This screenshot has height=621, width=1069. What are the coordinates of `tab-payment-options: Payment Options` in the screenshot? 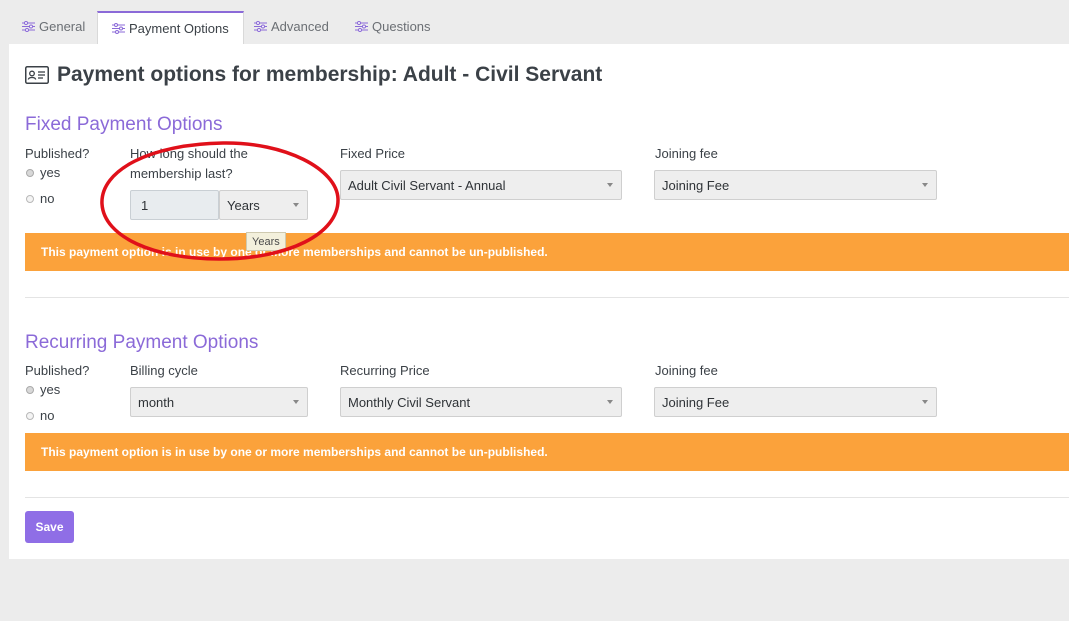 It's located at (170, 27).